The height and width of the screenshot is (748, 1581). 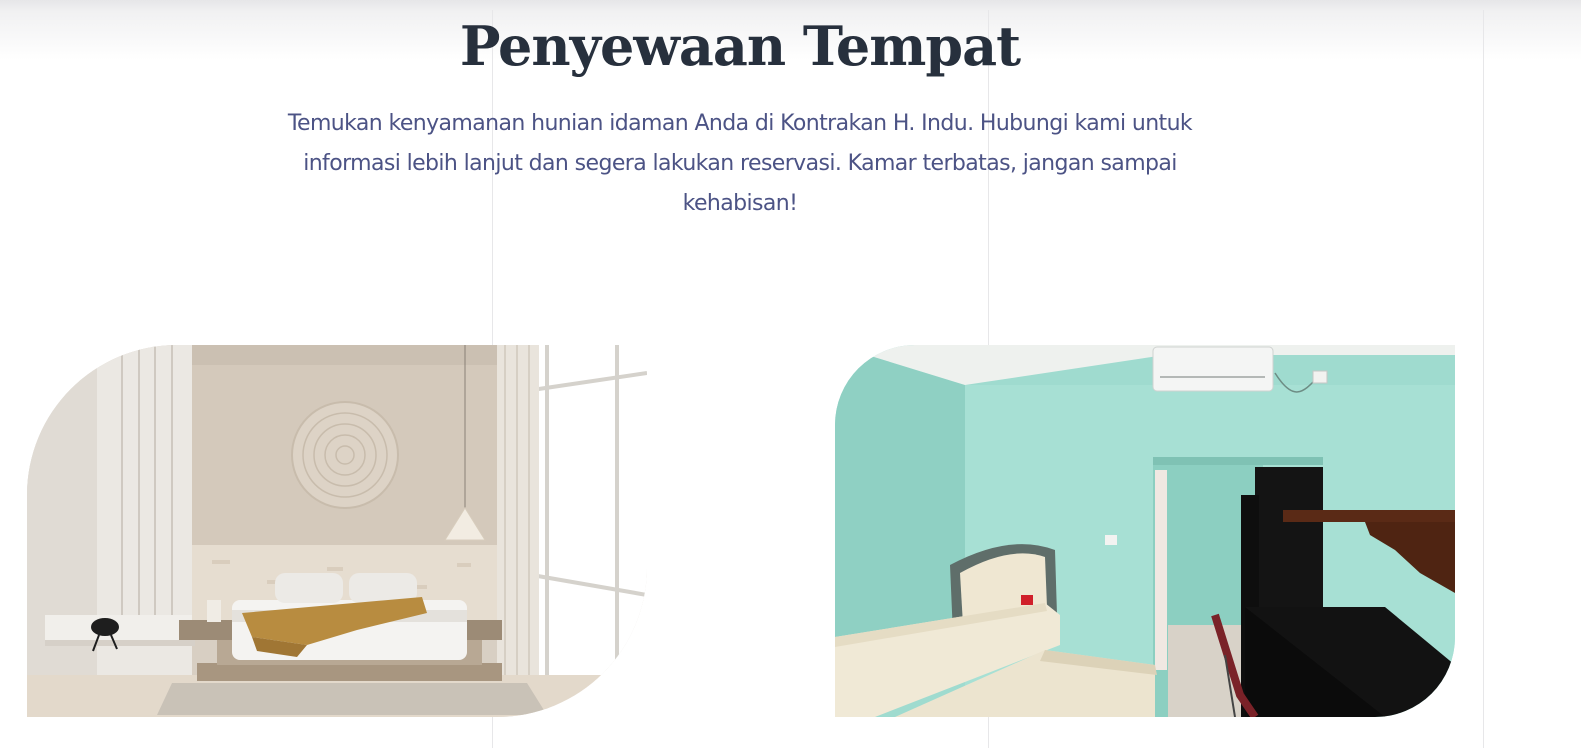 What do you see at coordinates (740, 46) in the screenshot?
I see `section-title: Penyewaan Tempat` at bounding box center [740, 46].